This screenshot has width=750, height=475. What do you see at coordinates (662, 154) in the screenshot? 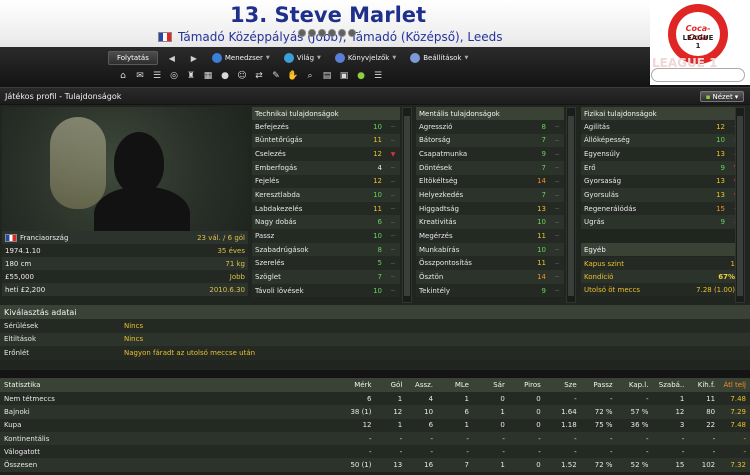
I see `attribute-row: Egyensúly13--` at bounding box center [662, 154].